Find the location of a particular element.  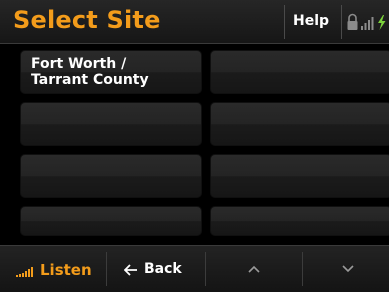

chevron-down-icon is located at coordinates (348, 269).